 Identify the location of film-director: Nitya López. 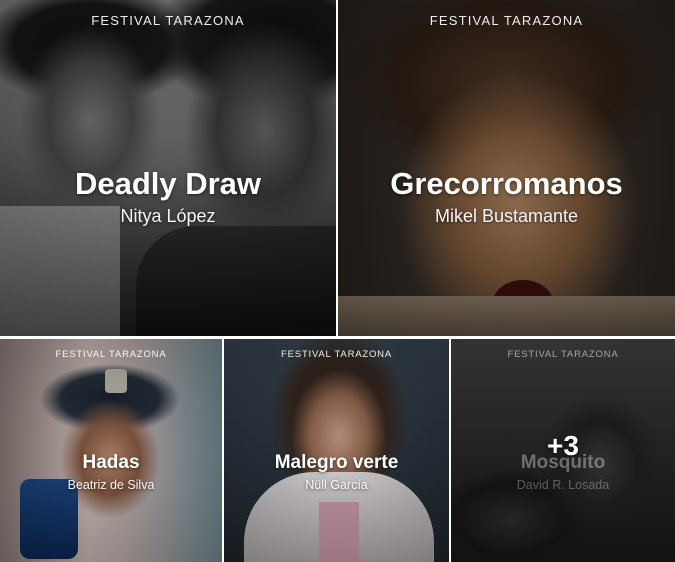
(168, 216).